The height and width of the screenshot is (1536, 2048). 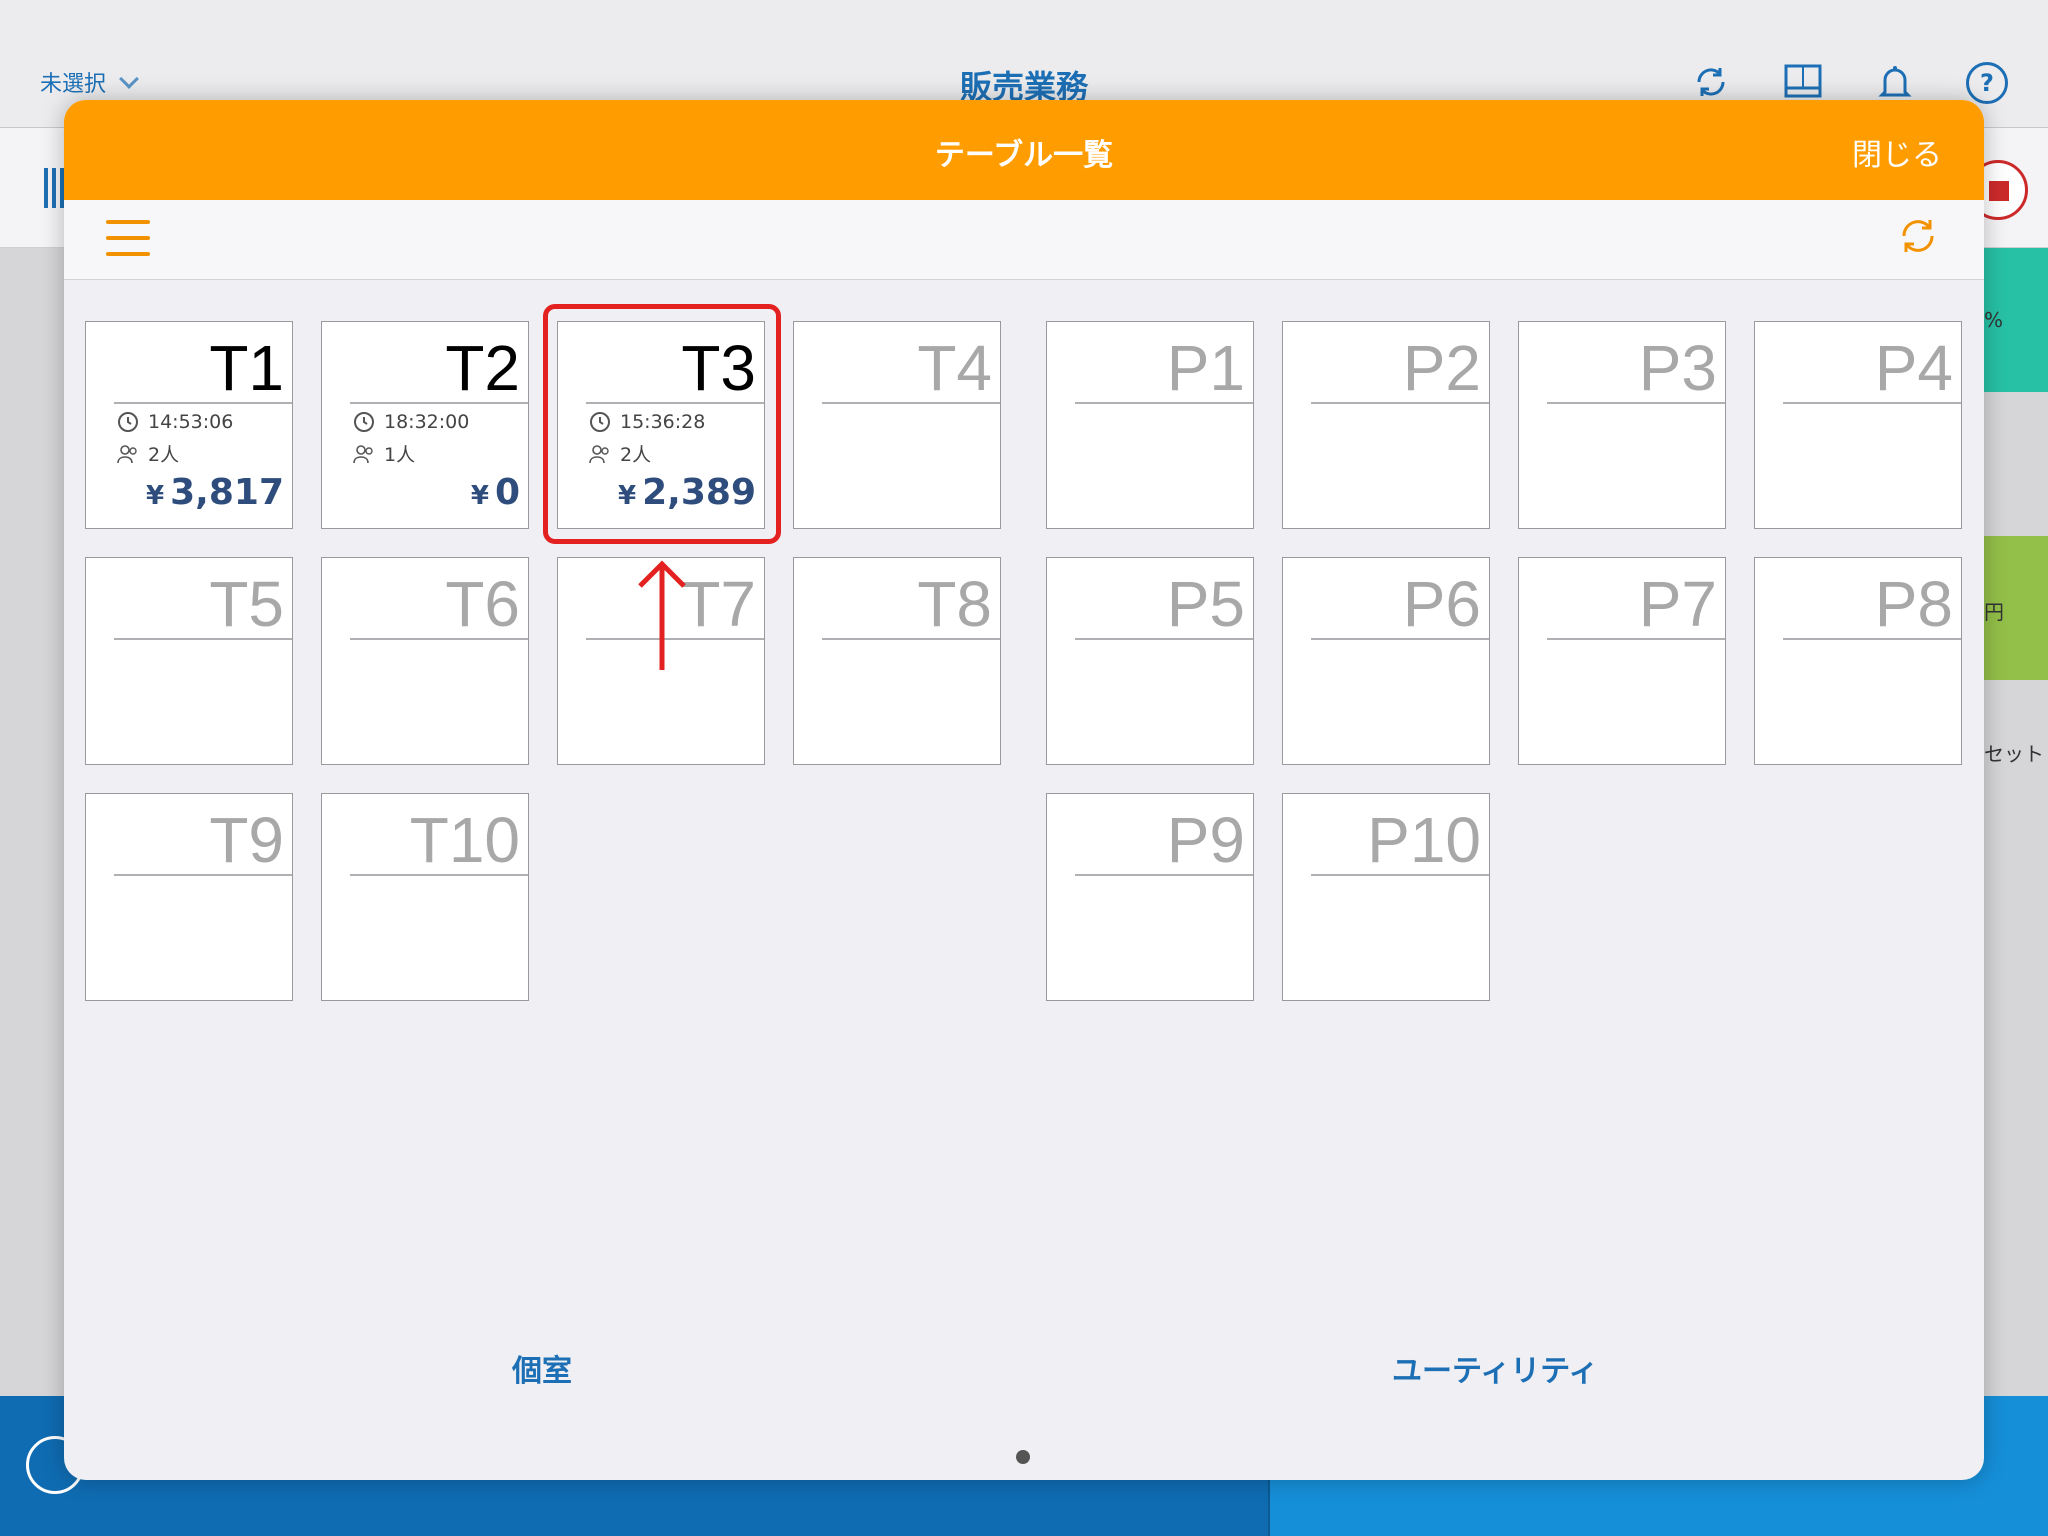 I want to click on table-tile-t4: T4, so click(x=897, y=425).